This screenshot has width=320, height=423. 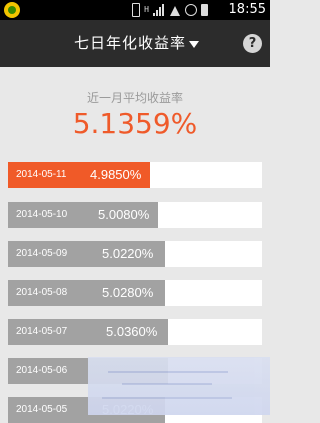 I want to click on phone-icon, so click(x=136, y=10).